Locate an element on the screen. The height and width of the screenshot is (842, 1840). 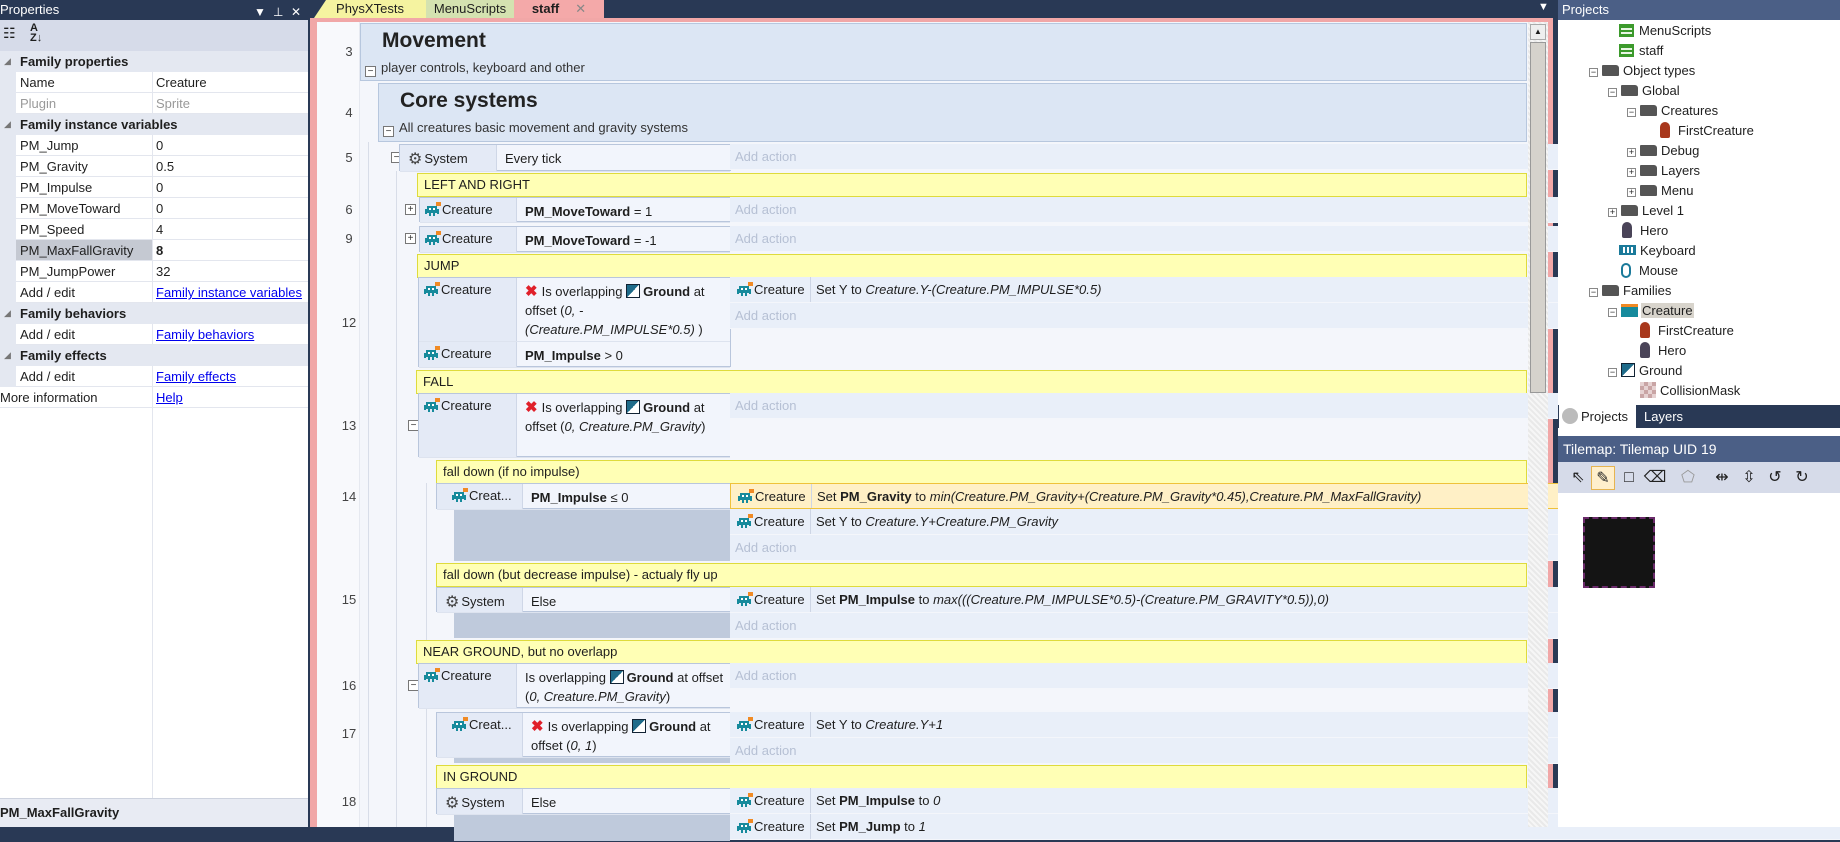
property-row: Name Creature is located at coordinates (154, 82).